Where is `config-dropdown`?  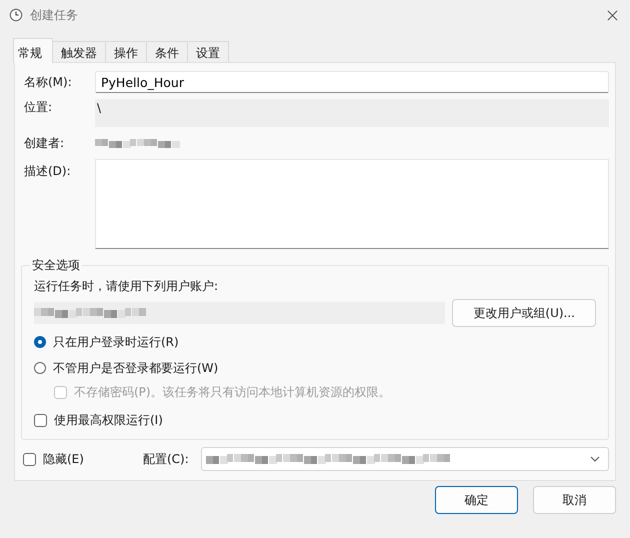
config-dropdown is located at coordinates (405, 459).